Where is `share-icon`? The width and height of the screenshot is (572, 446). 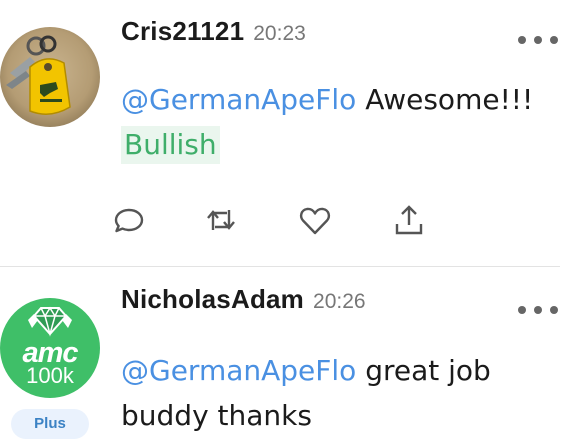 share-icon is located at coordinates (409, 220).